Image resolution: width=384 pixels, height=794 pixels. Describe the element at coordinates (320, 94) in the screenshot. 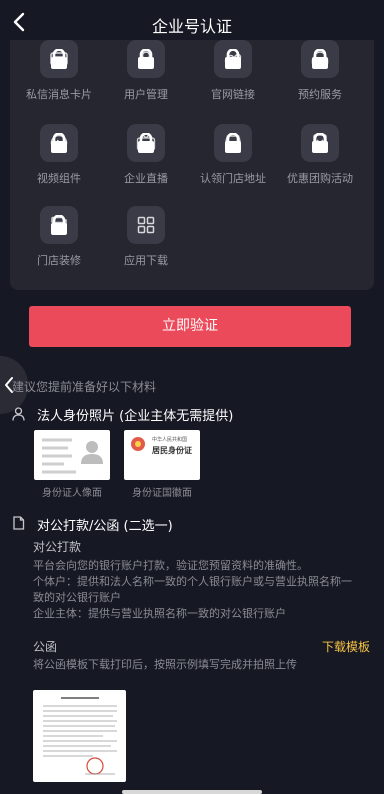

I see `feature-label: 预约服务` at that location.